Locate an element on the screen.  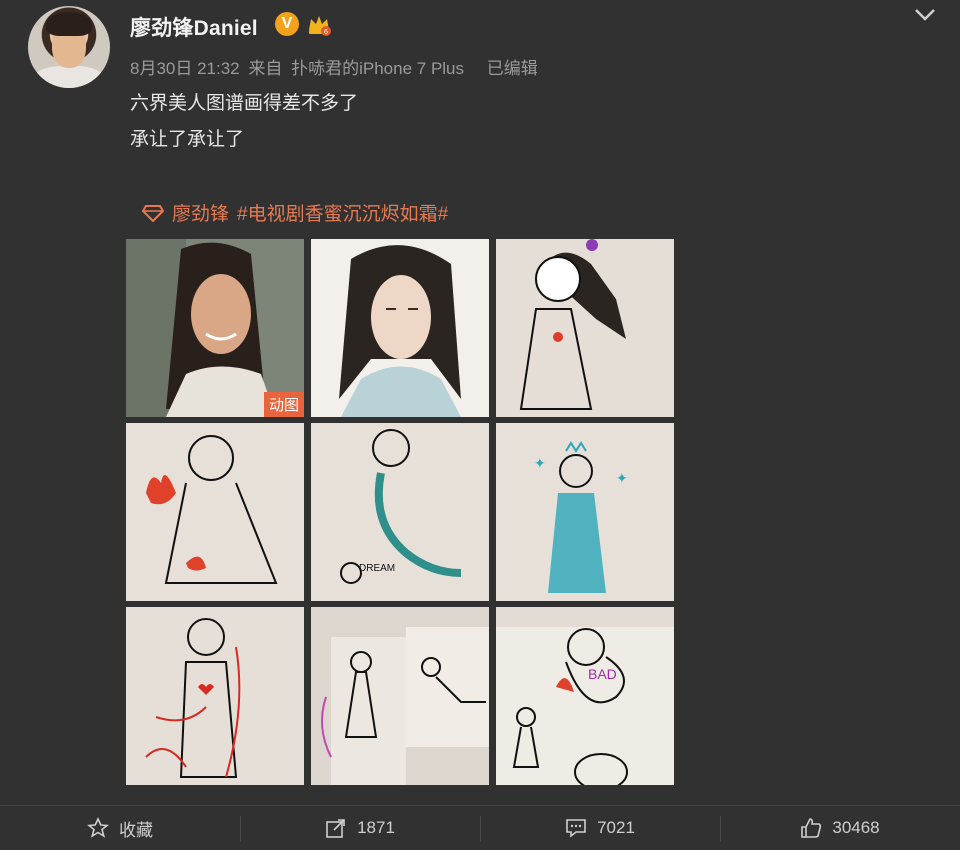
star-outline-icon is located at coordinates (98, 827).